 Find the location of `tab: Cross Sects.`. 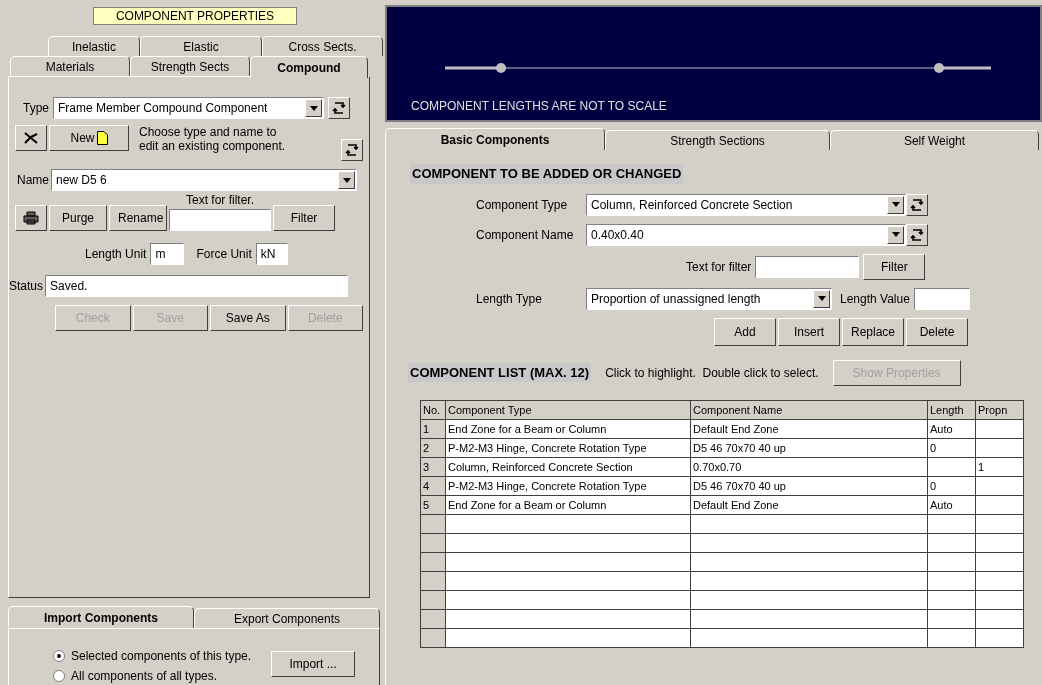

tab: Cross Sects. is located at coordinates (322, 46).